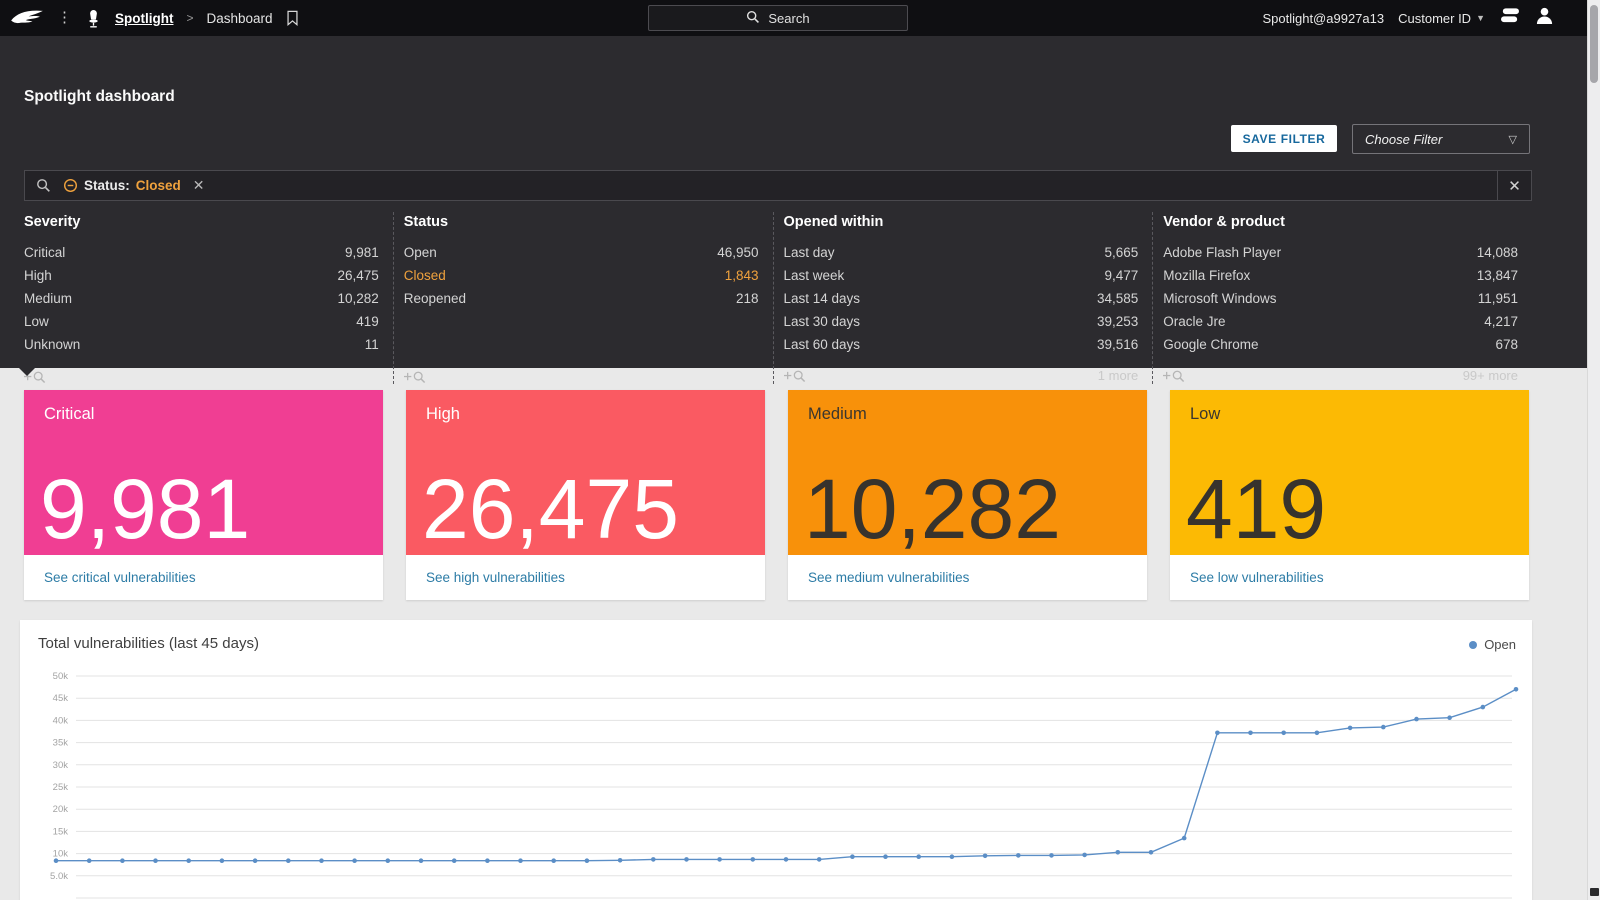 The width and height of the screenshot is (1600, 900). What do you see at coordinates (134, 185) in the screenshot?
I see `filter-chip-status-closed: Status: Closed ✕` at bounding box center [134, 185].